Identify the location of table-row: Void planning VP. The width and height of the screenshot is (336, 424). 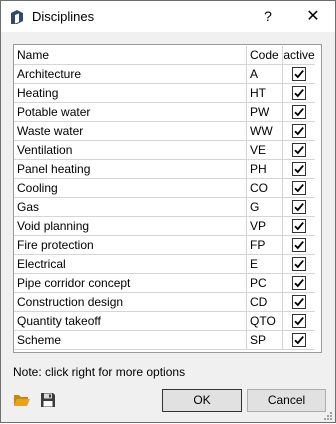
(164, 226).